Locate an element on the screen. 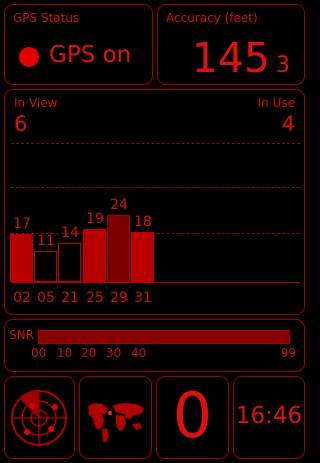  snr-tick: 40 is located at coordinates (139, 353).